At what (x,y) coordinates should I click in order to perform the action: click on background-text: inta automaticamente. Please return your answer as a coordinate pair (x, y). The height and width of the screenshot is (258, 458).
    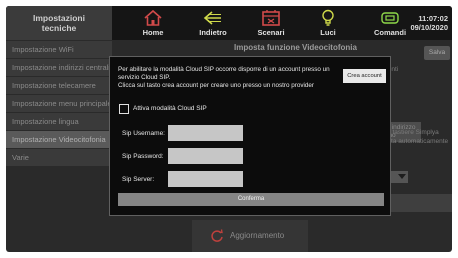
    Looking at the image, I should click on (417, 141).